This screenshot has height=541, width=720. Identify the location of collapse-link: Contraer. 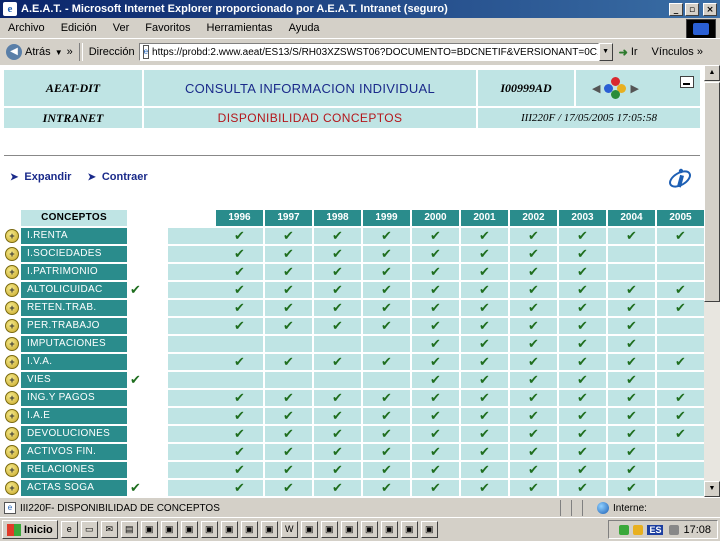
(125, 177).